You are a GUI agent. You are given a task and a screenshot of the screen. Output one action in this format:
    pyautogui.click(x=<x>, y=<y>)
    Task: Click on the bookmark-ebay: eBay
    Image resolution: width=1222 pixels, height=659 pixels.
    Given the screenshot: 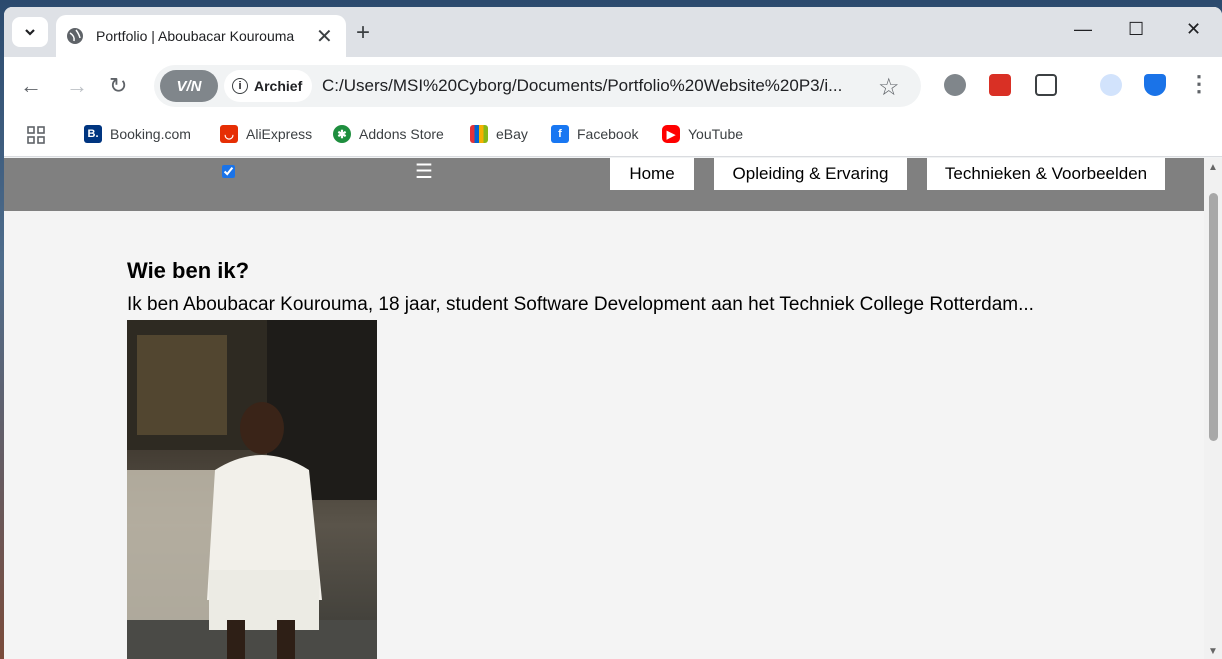 What is the action you would take?
    pyautogui.click(x=499, y=134)
    